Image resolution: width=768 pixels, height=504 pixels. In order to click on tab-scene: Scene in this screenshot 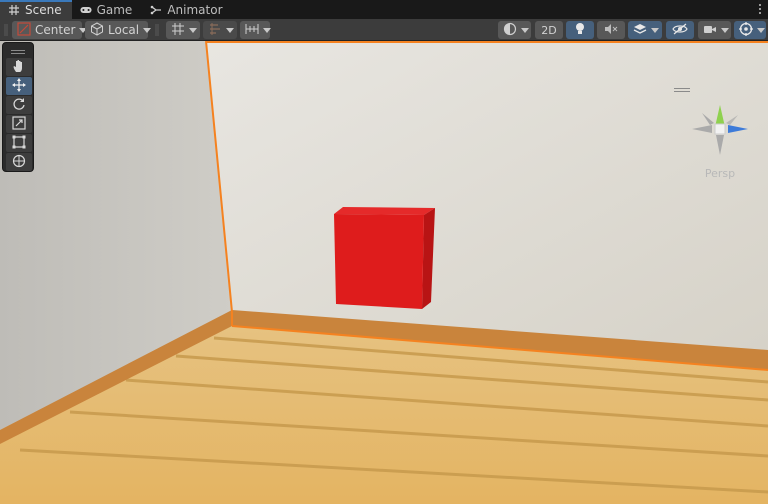, I will do `click(36, 9)`.